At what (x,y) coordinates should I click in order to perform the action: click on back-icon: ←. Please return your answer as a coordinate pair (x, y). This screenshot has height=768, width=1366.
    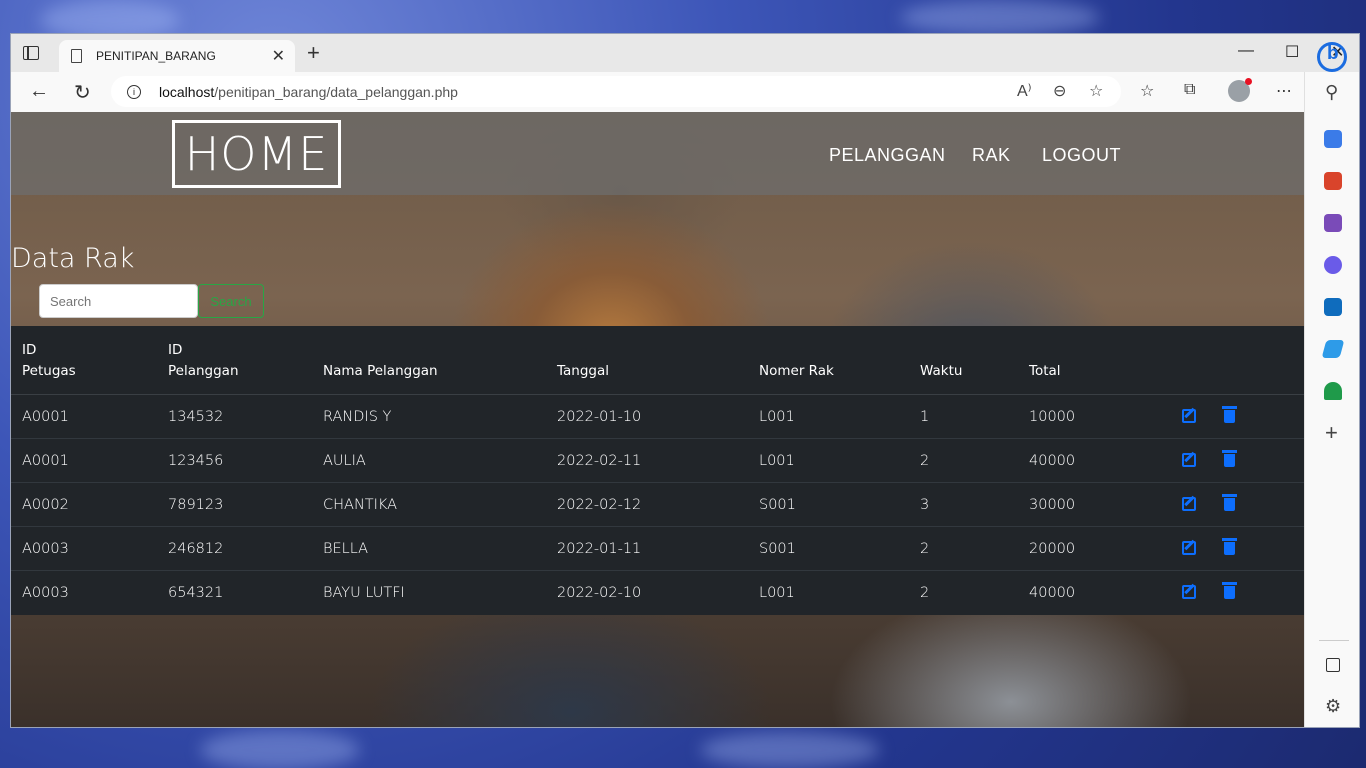
    Looking at the image, I should click on (39, 91).